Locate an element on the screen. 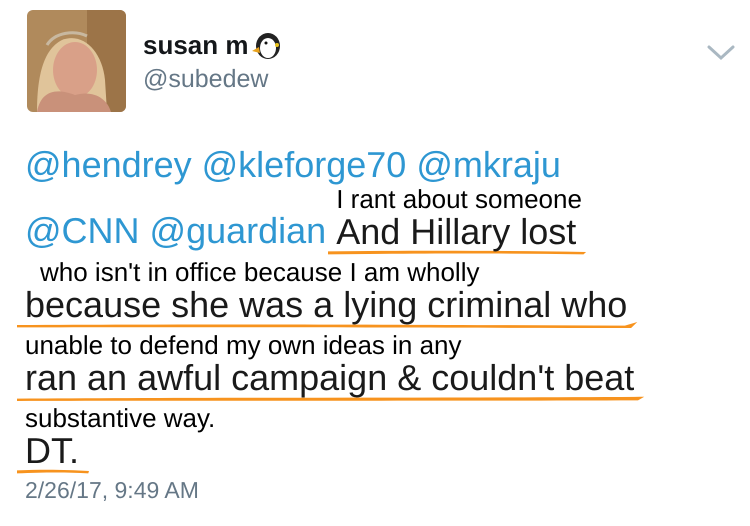  annotation-text: substantive way. is located at coordinates (120, 418).